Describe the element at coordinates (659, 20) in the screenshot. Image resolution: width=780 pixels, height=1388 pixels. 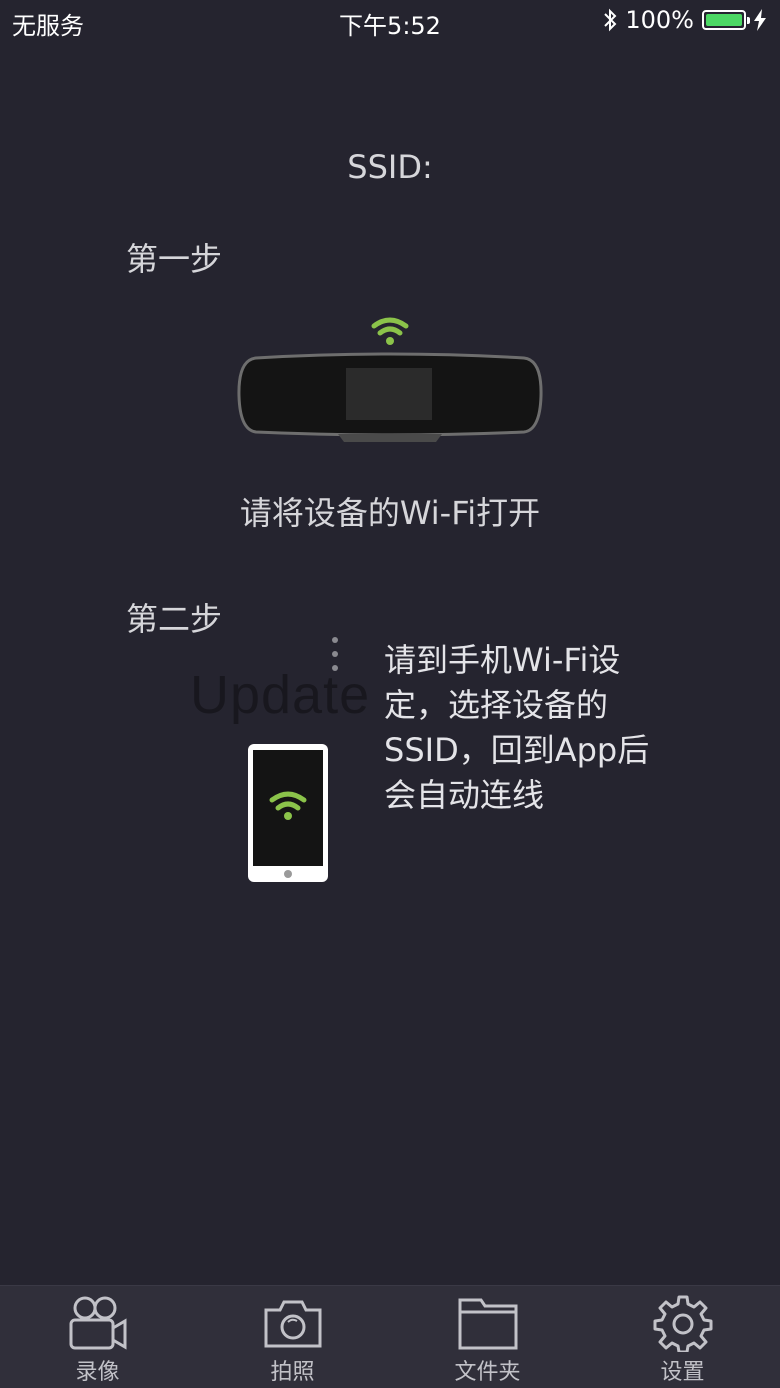
I see `battery-percent: 100%` at that location.